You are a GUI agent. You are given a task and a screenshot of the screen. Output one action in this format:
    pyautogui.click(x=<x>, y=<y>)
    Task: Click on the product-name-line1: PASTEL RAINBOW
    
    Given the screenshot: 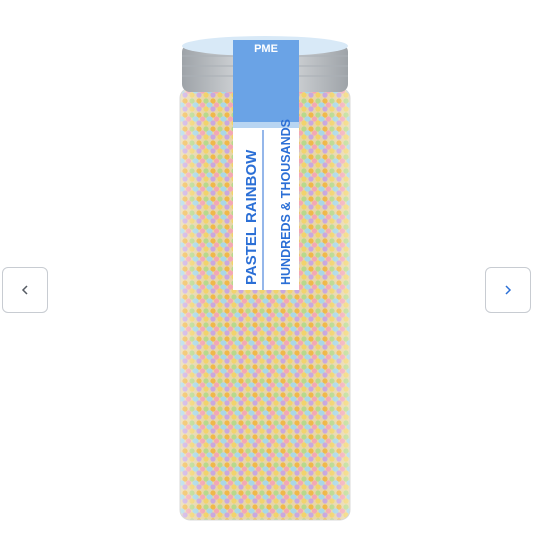 What is the action you would take?
    pyautogui.click(x=251, y=217)
    